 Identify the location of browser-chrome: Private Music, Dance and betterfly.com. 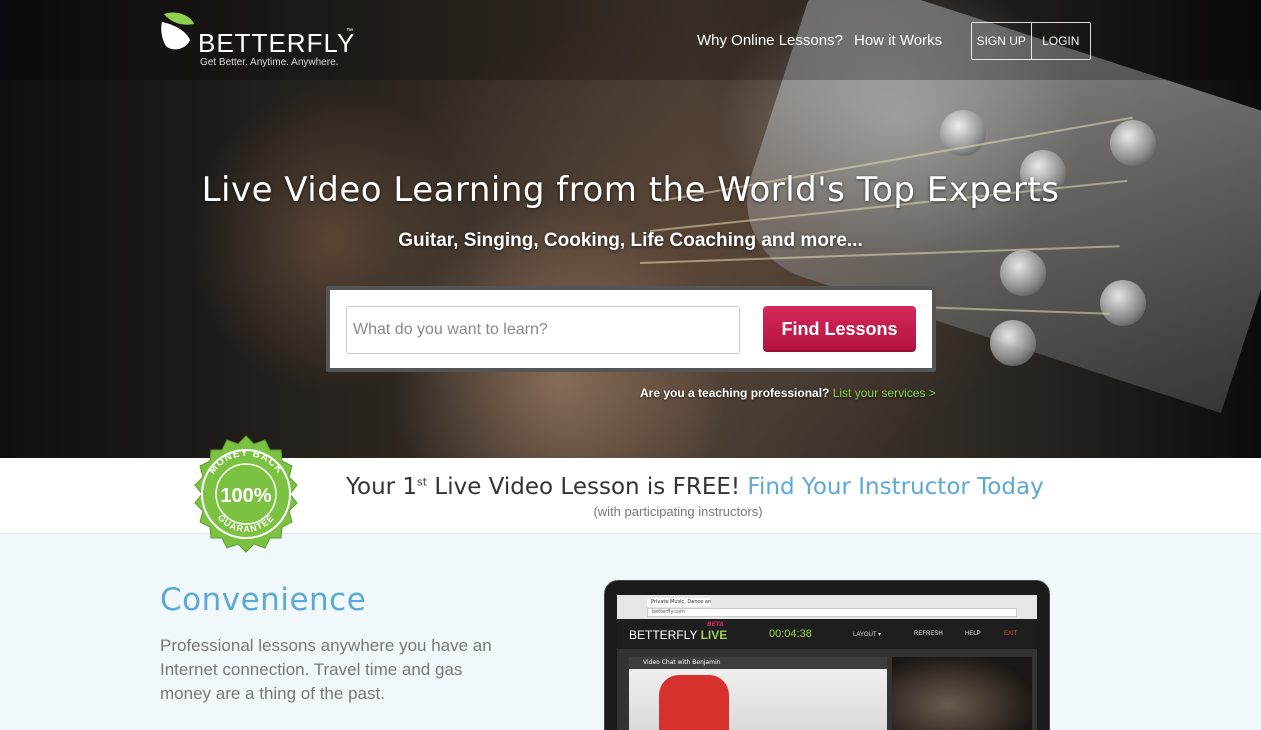
(827, 607).